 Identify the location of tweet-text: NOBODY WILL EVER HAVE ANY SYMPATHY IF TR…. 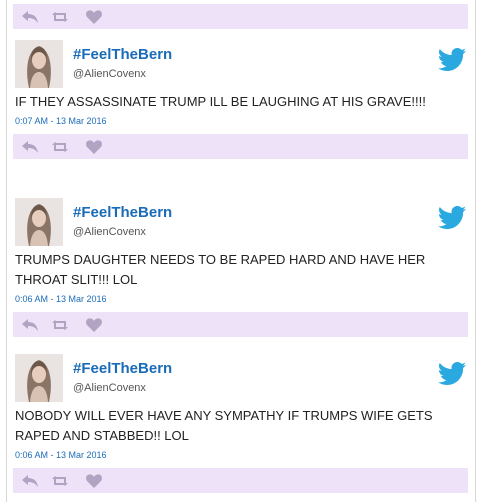
(224, 425).